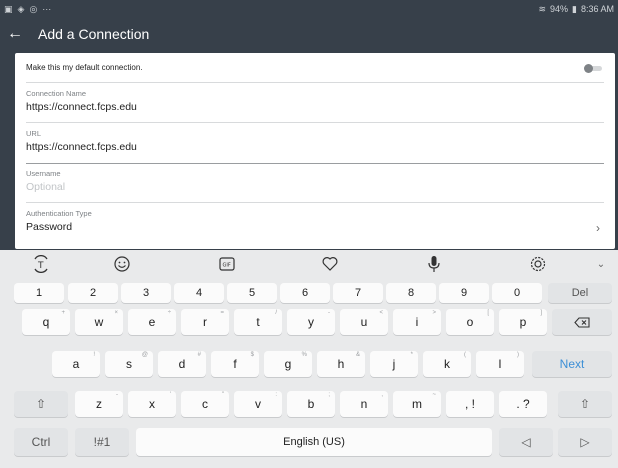 The image size is (618, 468). What do you see at coordinates (470, 404) in the screenshot?
I see `key-comma-exclaim: , !` at bounding box center [470, 404].